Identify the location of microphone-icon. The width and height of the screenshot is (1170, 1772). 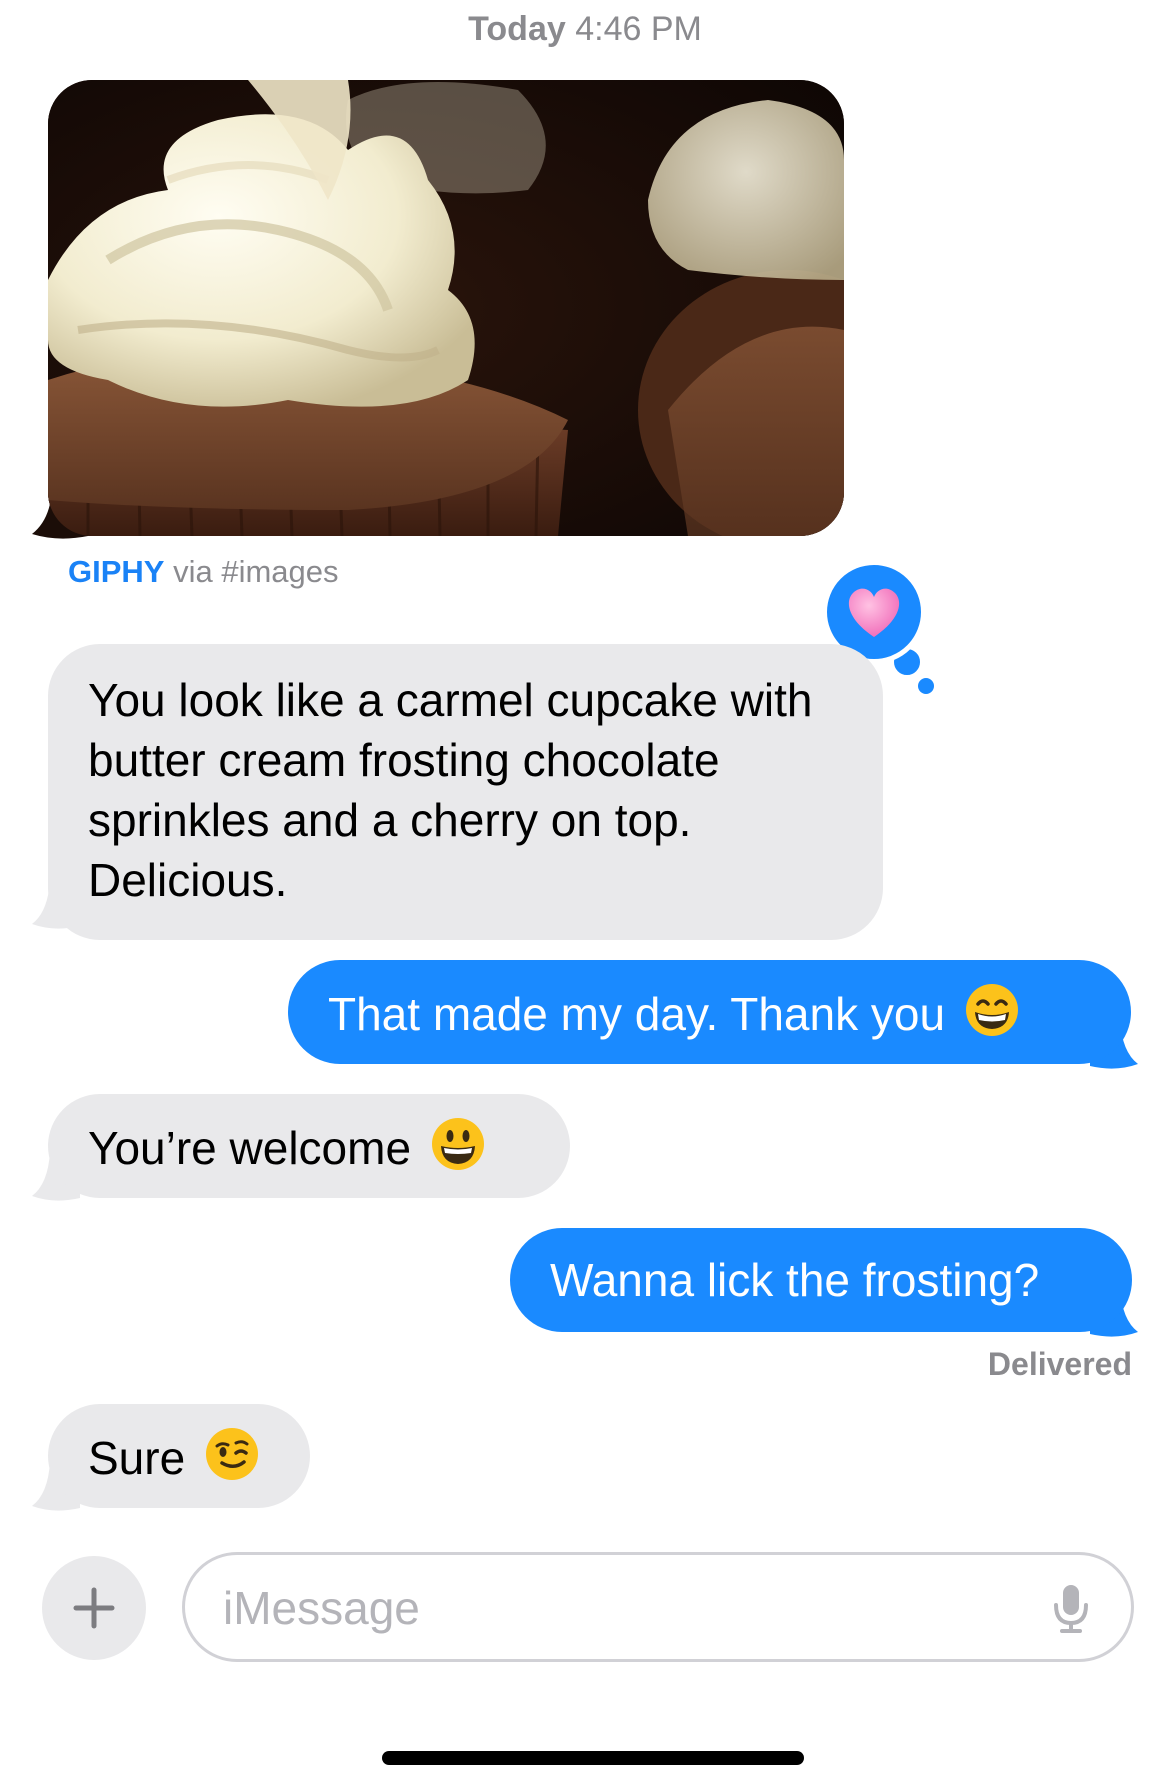
(1071, 1609).